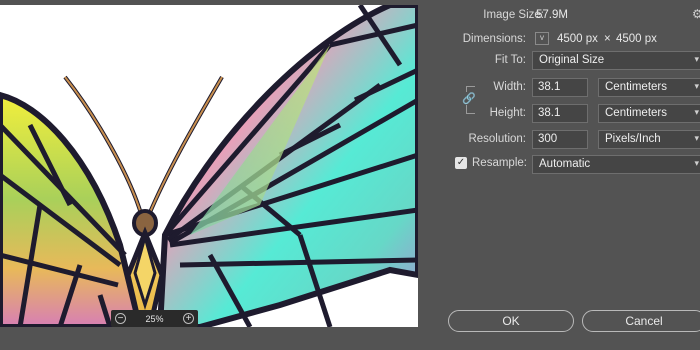 This screenshot has width=700, height=350. I want to click on chevron-down-icon: v, so click(542, 38).